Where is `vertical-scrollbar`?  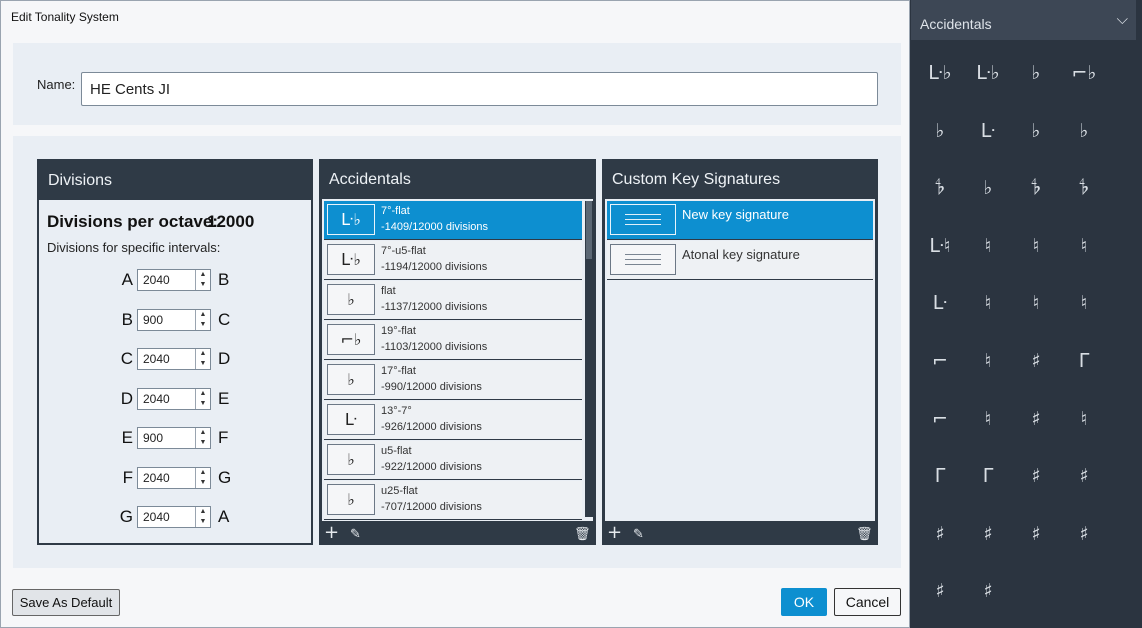 vertical-scrollbar is located at coordinates (589, 359).